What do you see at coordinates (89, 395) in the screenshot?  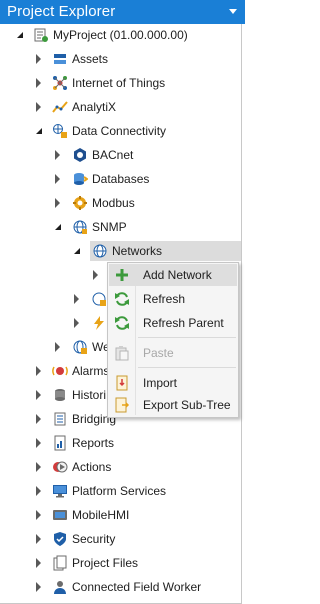 I see `tree-item-label: Histori` at bounding box center [89, 395].